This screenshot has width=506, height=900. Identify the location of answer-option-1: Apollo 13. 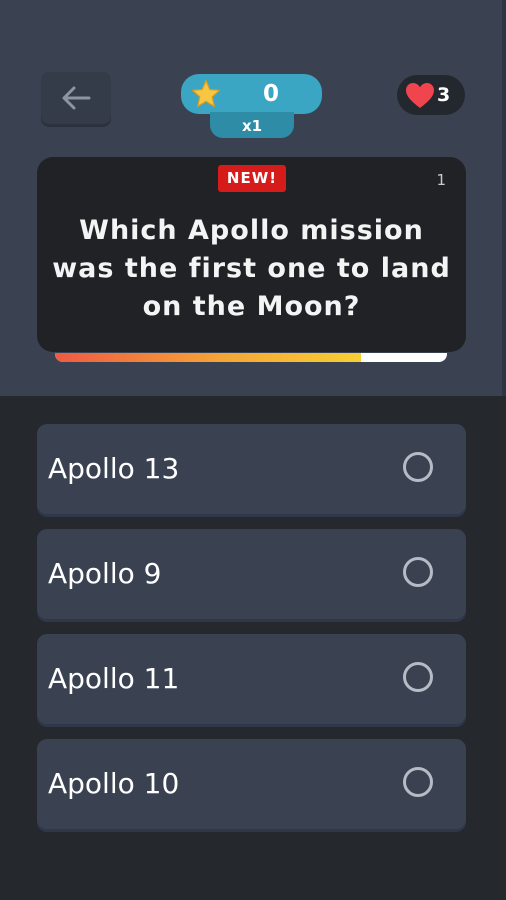
(251, 469).